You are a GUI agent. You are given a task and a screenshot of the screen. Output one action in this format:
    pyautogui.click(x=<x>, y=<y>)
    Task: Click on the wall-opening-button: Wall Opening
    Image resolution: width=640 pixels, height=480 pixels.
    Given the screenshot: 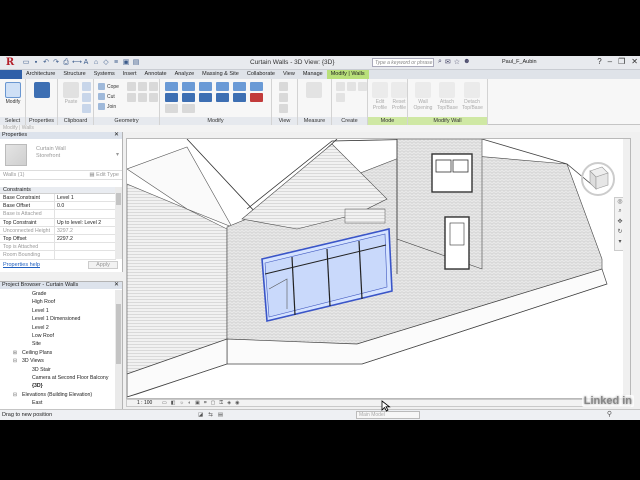 What is the action you would take?
    pyautogui.click(x=423, y=96)
    